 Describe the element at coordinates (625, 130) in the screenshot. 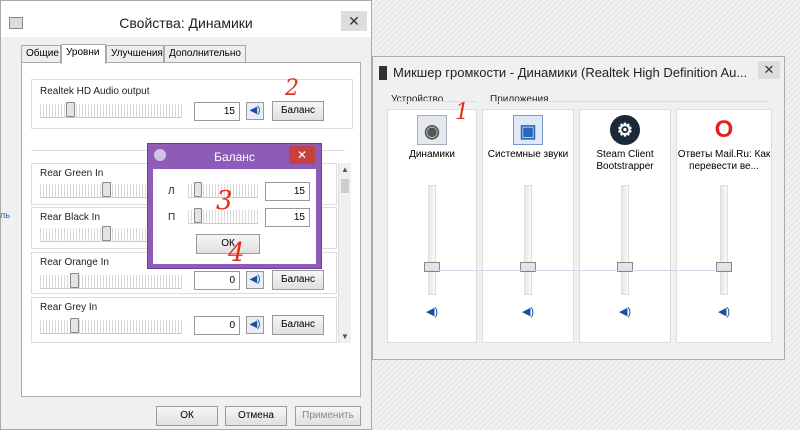

I see `steam-icon: ⚙` at that location.